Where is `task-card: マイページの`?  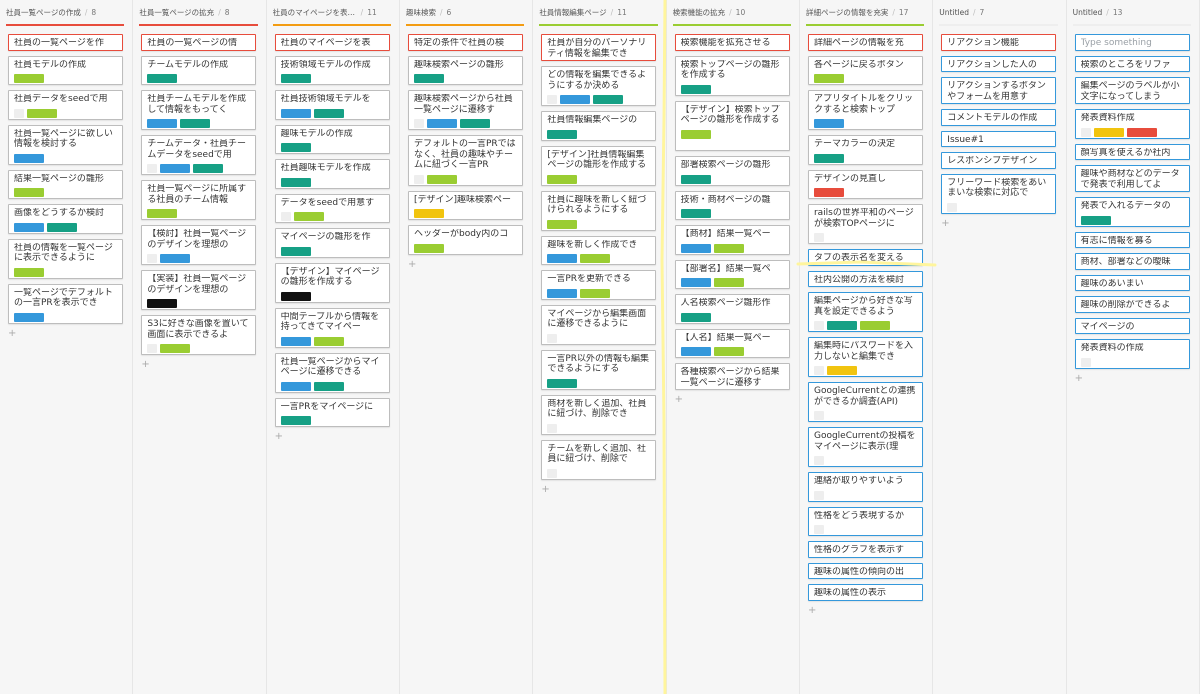 task-card: マイページの is located at coordinates (1132, 325).